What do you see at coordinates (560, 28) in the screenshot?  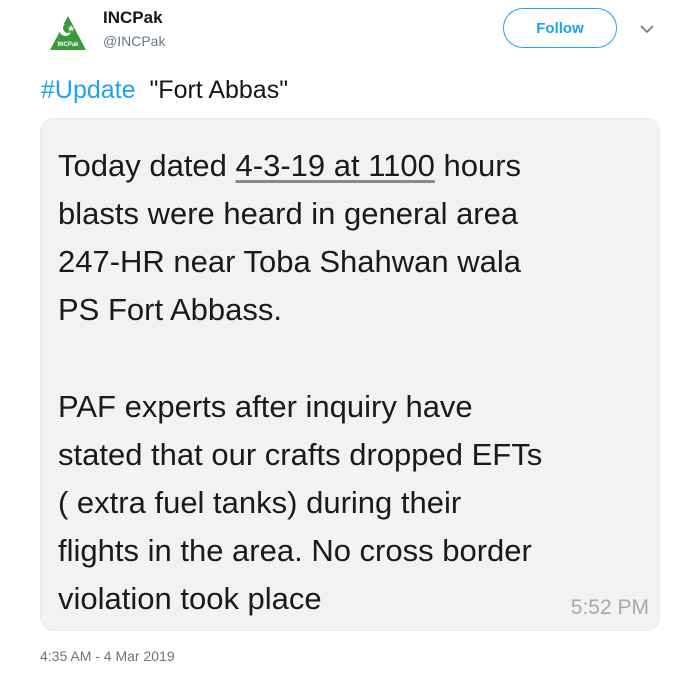 I see `follow-button: Follow` at bounding box center [560, 28].